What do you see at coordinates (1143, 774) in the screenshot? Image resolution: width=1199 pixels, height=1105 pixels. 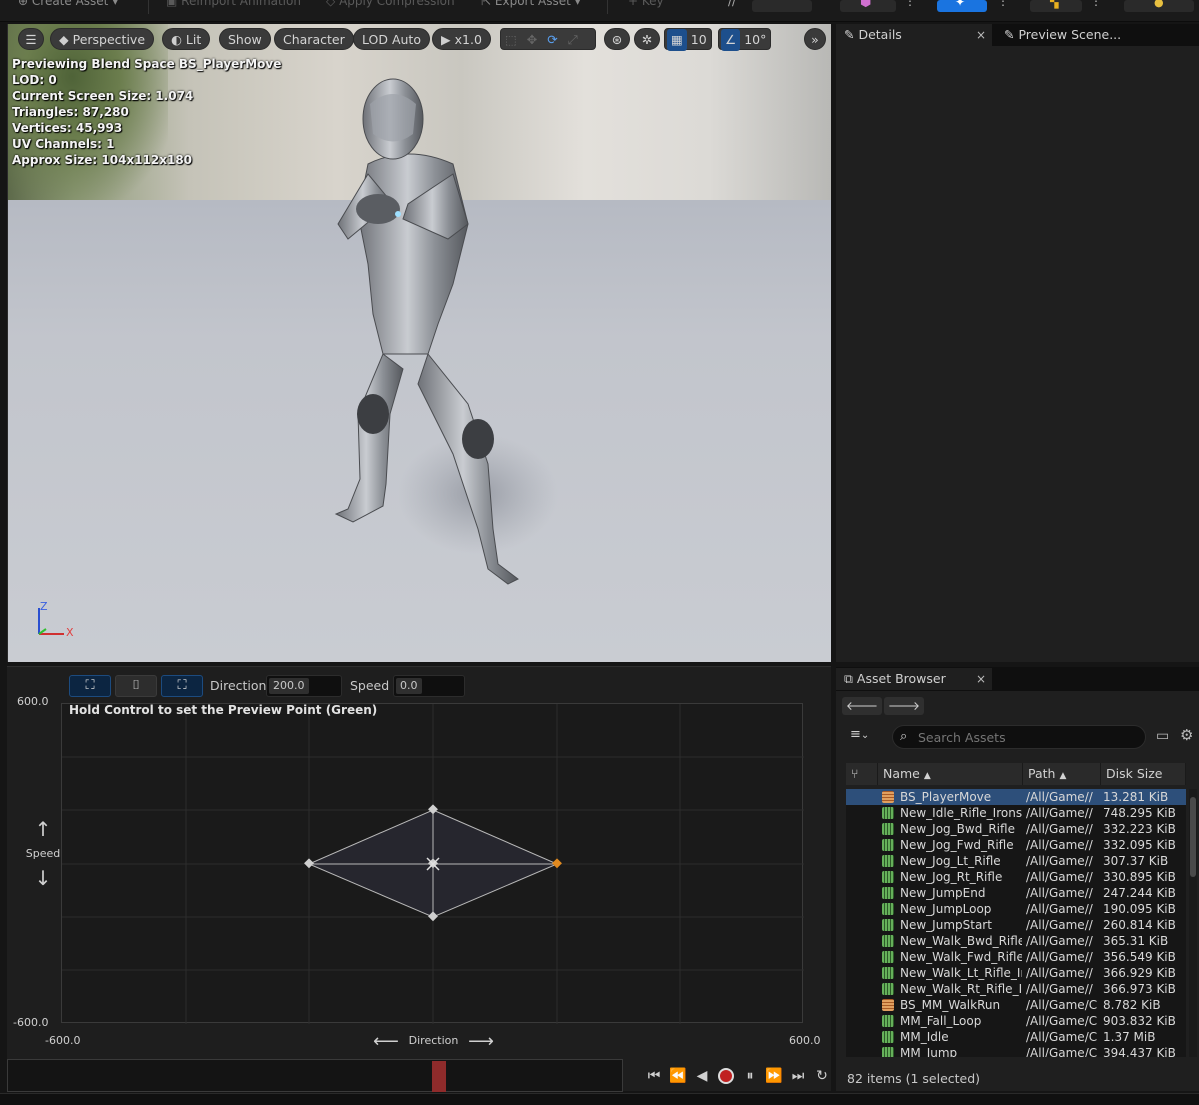 I see `column-header-disk-size: Disk Size` at bounding box center [1143, 774].